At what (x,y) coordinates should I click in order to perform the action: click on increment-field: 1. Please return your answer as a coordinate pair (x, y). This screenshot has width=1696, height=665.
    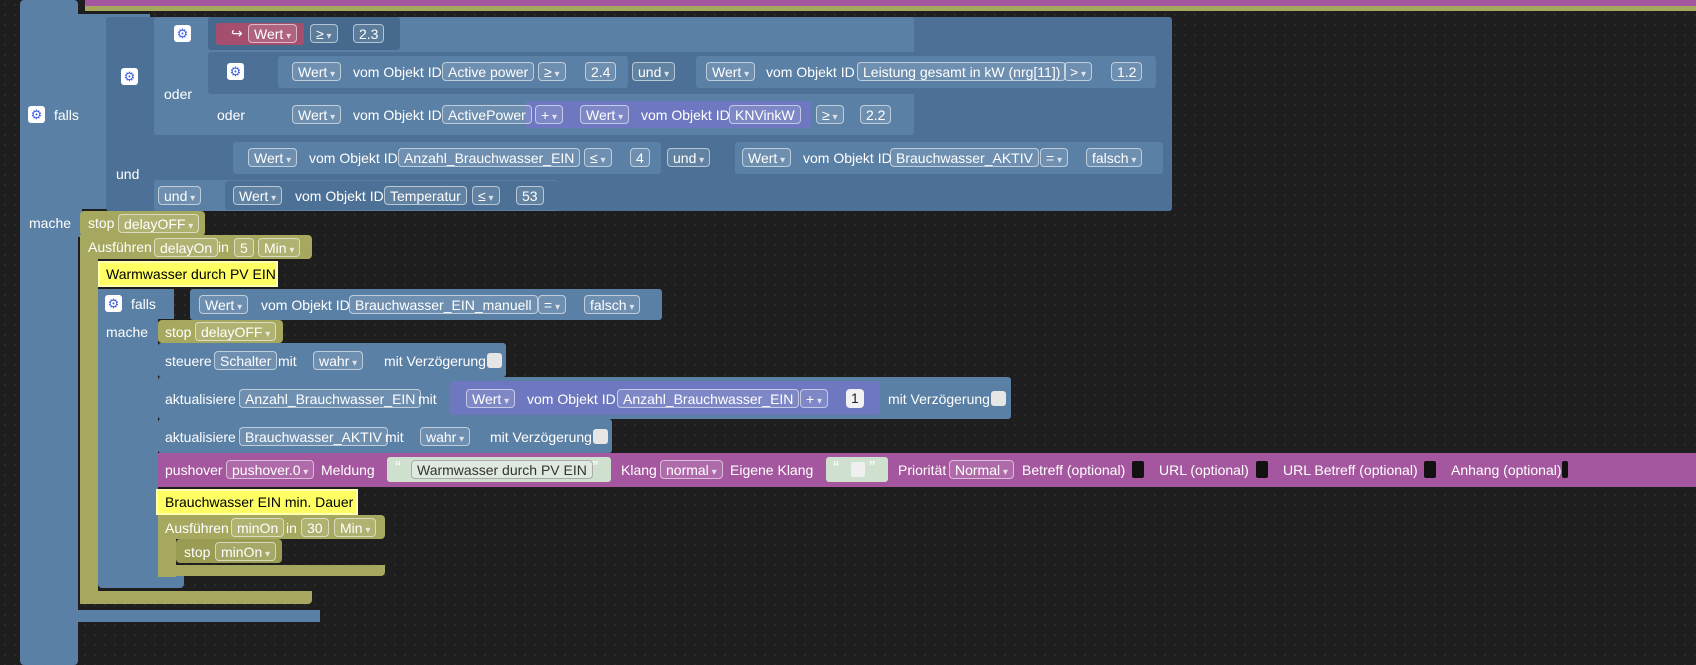
    Looking at the image, I should click on (855, 398).